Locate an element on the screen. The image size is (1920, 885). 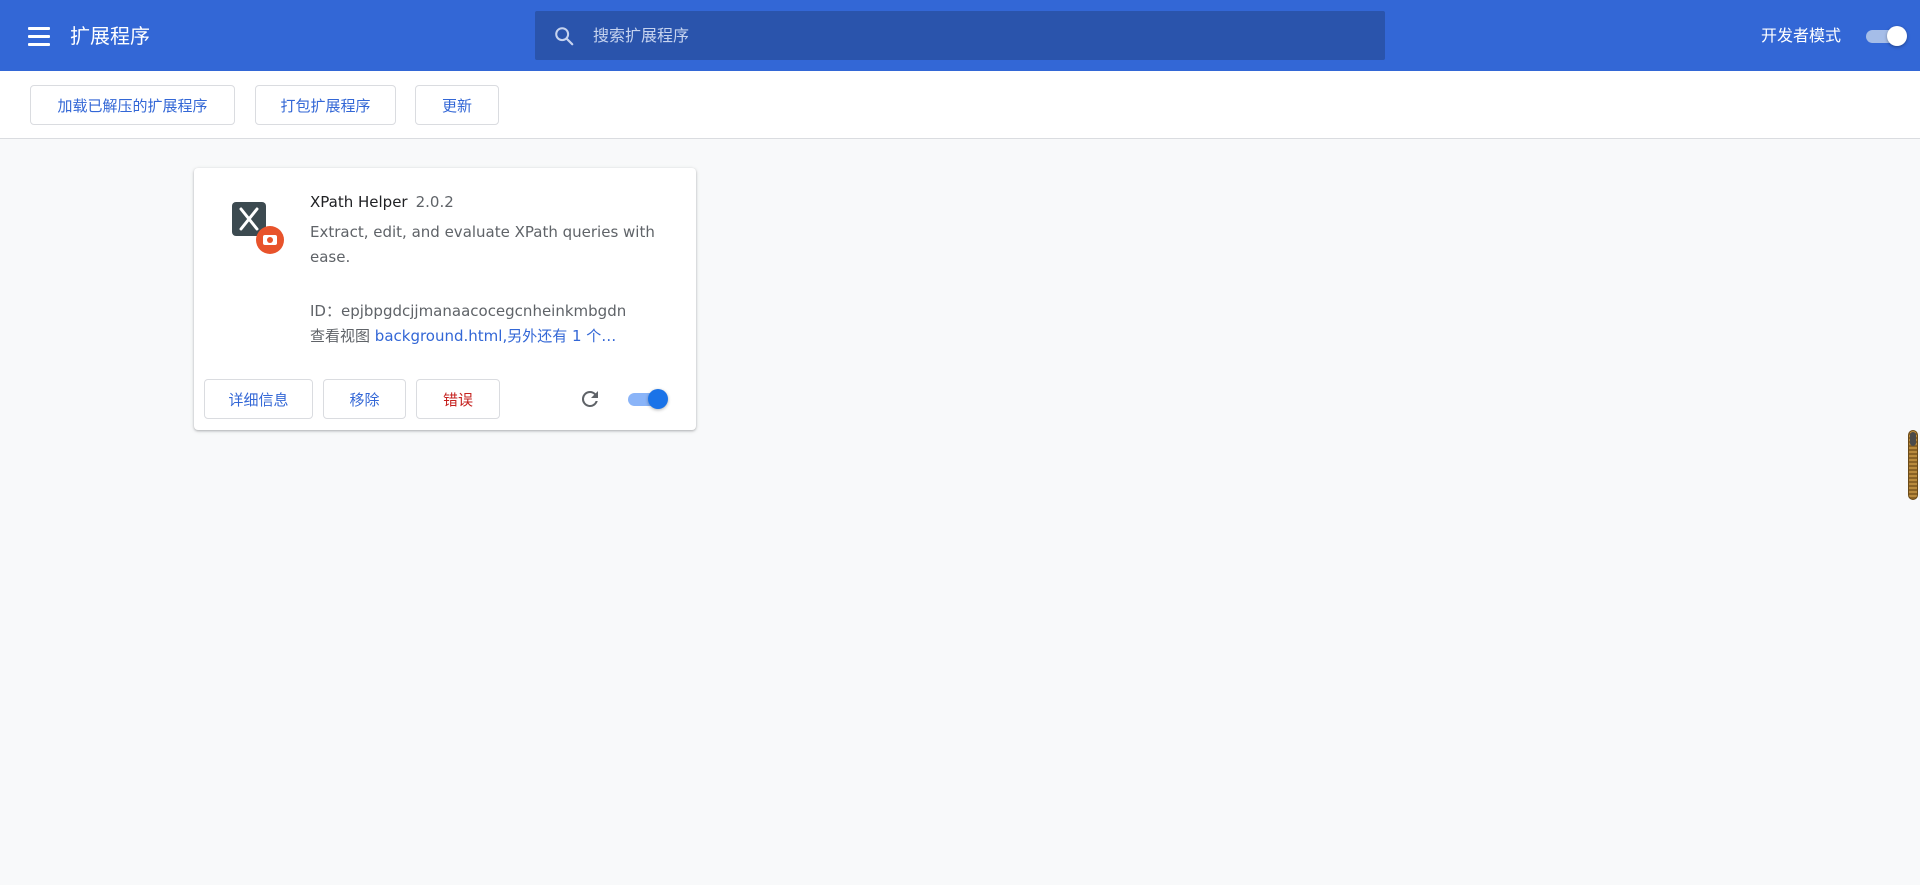
reload-icon is located at coordinates (590, 399).